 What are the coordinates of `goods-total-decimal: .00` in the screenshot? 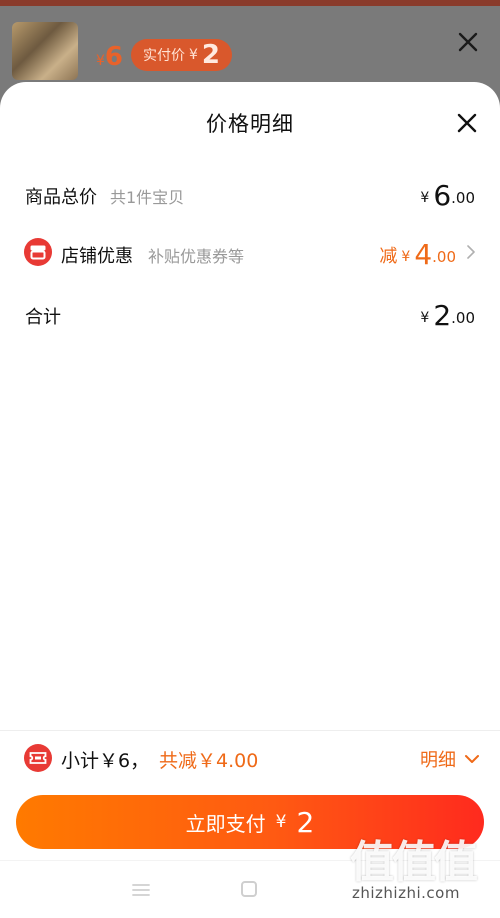 It's located at (463, 198).